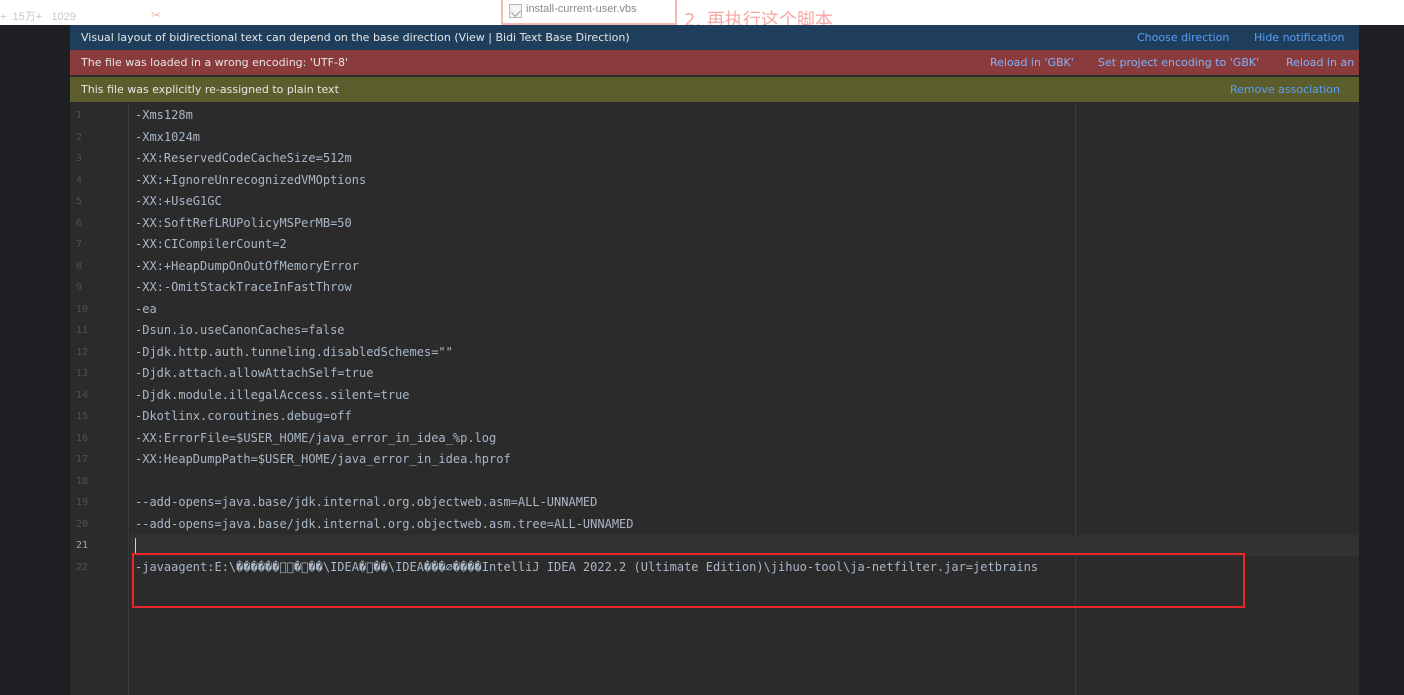 The width and height of the screenshot is (1404, 695). What do you see at coordinates (211, 245) in the screenshot?
I see `code-line: -XX:CICompilerCount=2` at bounding box center [211, 245].